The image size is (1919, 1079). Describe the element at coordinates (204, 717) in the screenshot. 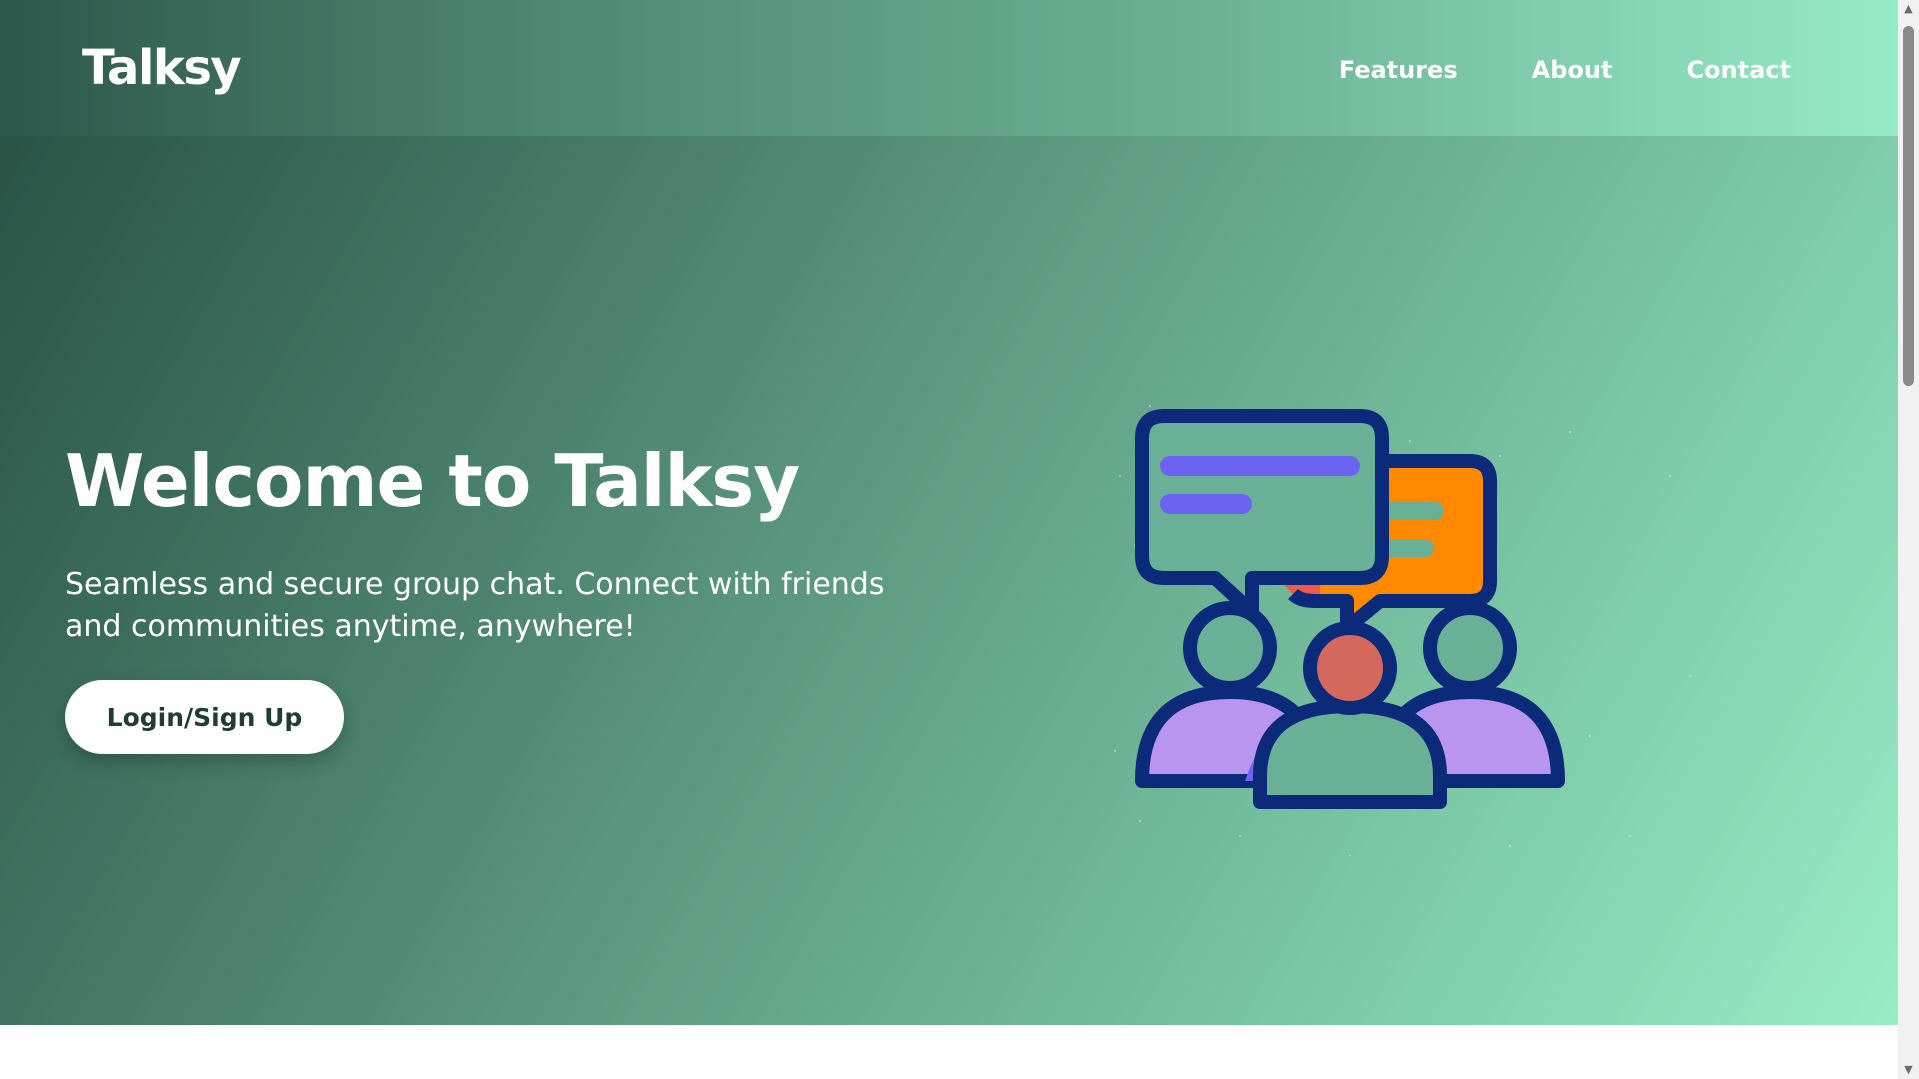

I see `login-signup-button: Login/Sign Up` at that location.